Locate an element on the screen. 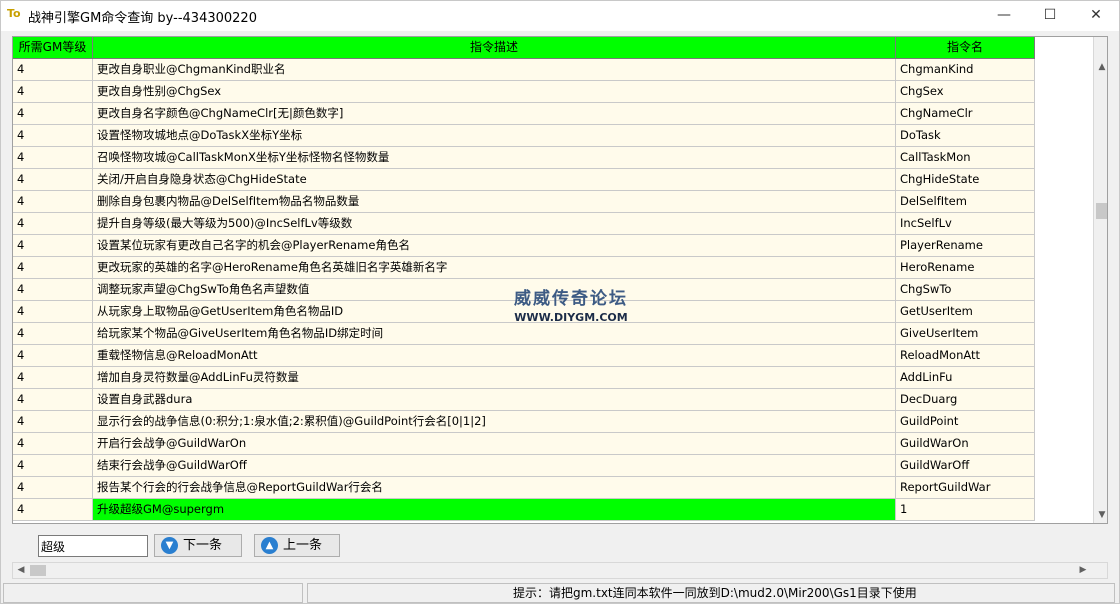  vertical-scrollbar: ▲ ▼ is located at coordinates (1100, 280).